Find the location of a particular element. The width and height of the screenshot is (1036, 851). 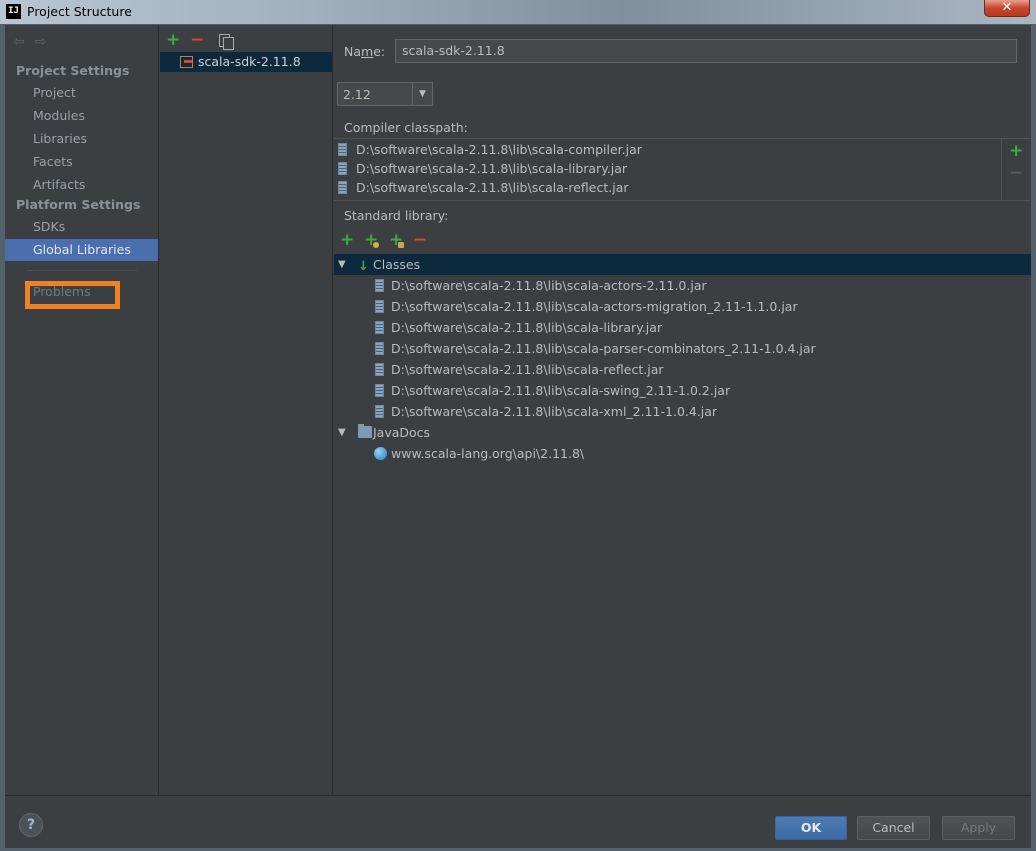

nav-item-problems: Problems is located at coordinates (62, 291).